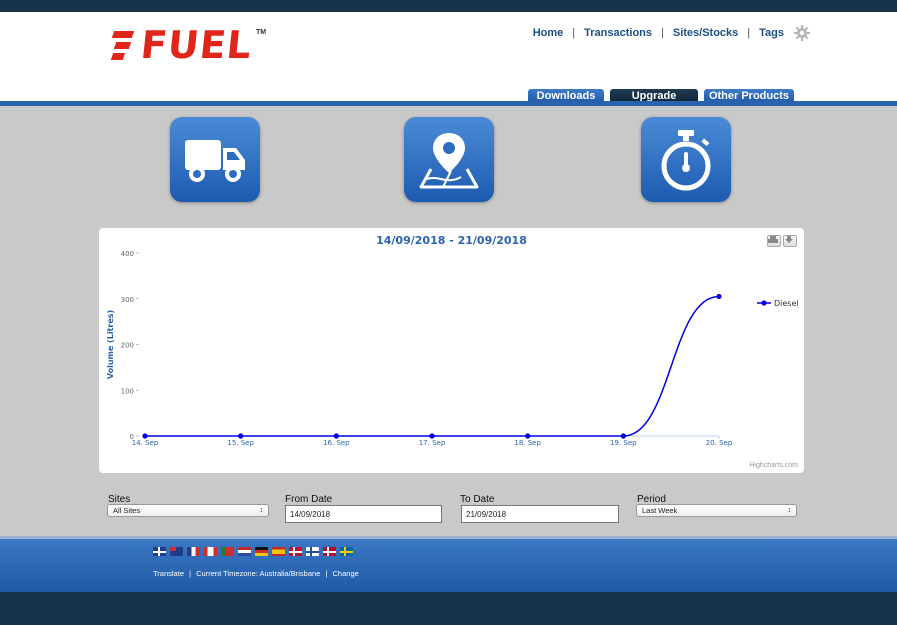  Describe the element at coordinates (540, 514) in the screenshot. I see `to-date-input: 21/09/2018` at that location.